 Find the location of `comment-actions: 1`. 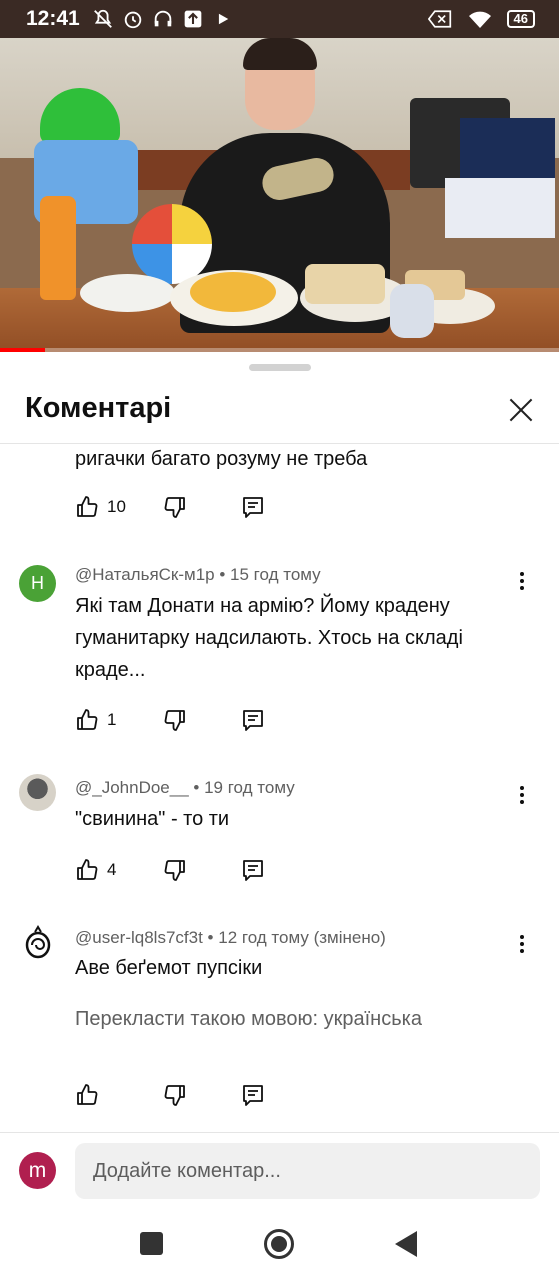

comment-actions: 1 is located at coordinates (169, 720).